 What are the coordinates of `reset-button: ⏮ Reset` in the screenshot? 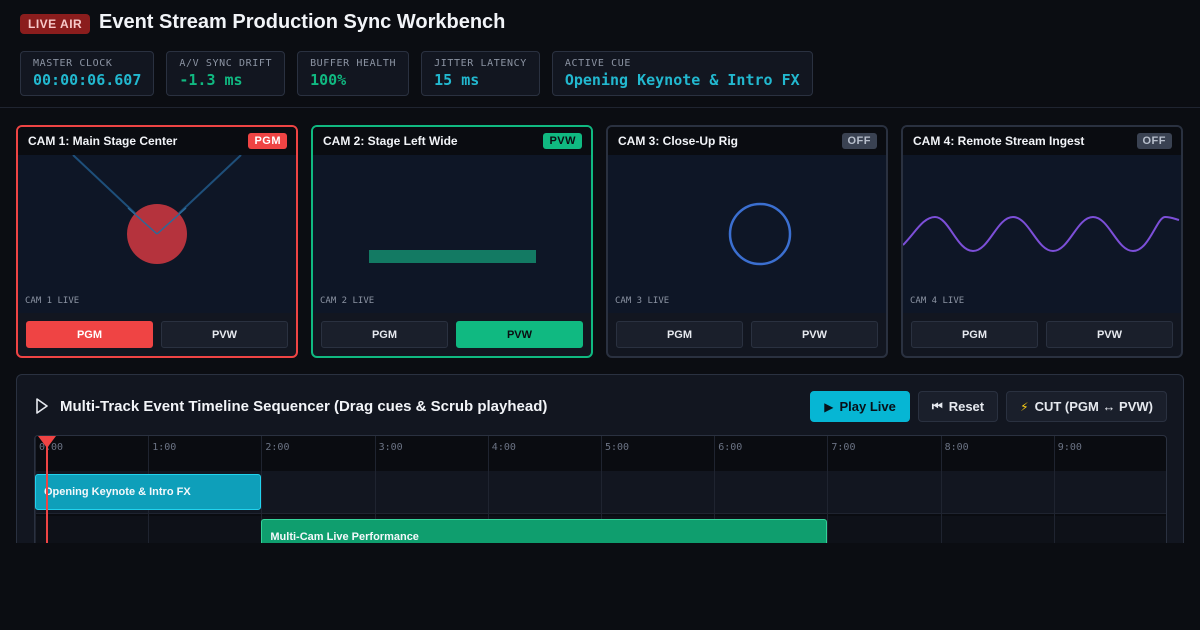 It's located at (958, 406).